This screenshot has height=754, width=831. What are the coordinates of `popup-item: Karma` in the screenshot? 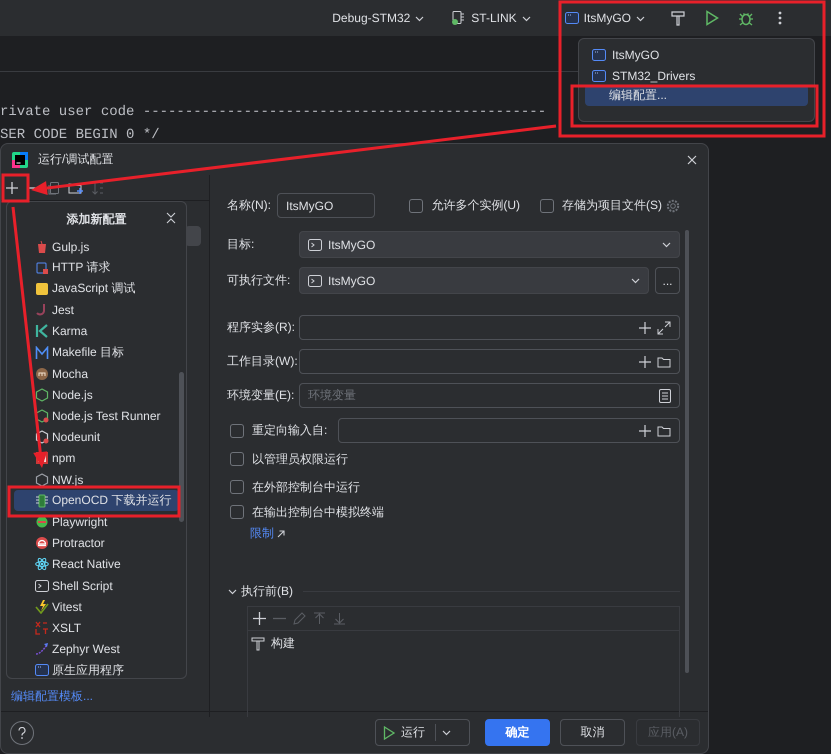 It's located at (96, 331).